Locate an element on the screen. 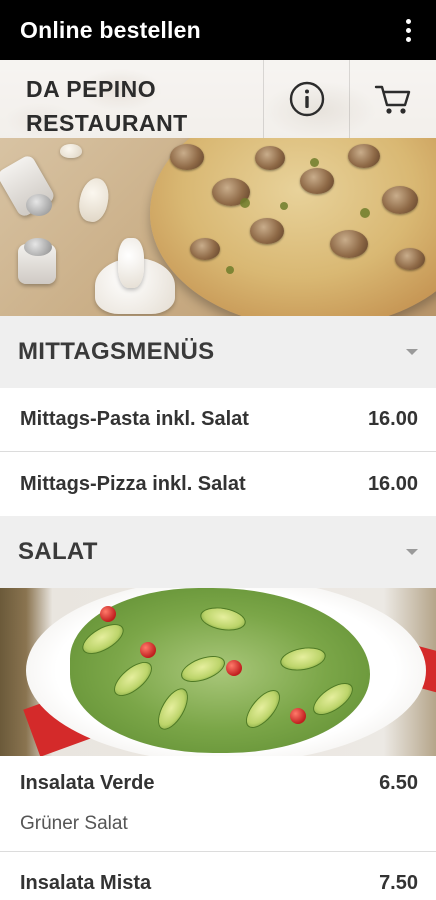 This screenshot has height=900, width=436. info-button is located at coordinates (306, 99).